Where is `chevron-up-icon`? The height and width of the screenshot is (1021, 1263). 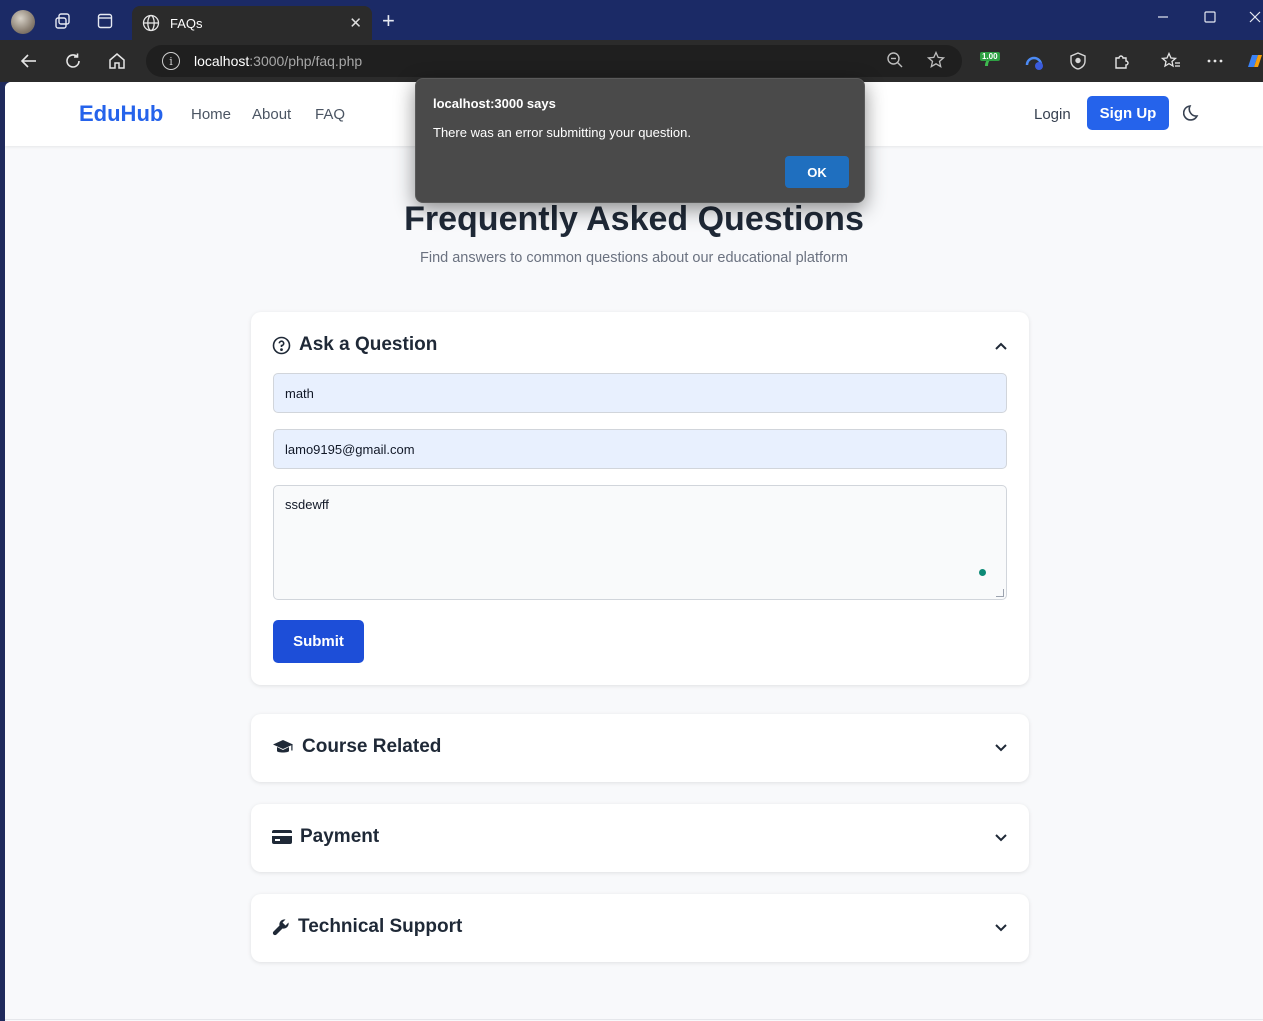 chevron-up-icon is located at coordinates (1001, 346).